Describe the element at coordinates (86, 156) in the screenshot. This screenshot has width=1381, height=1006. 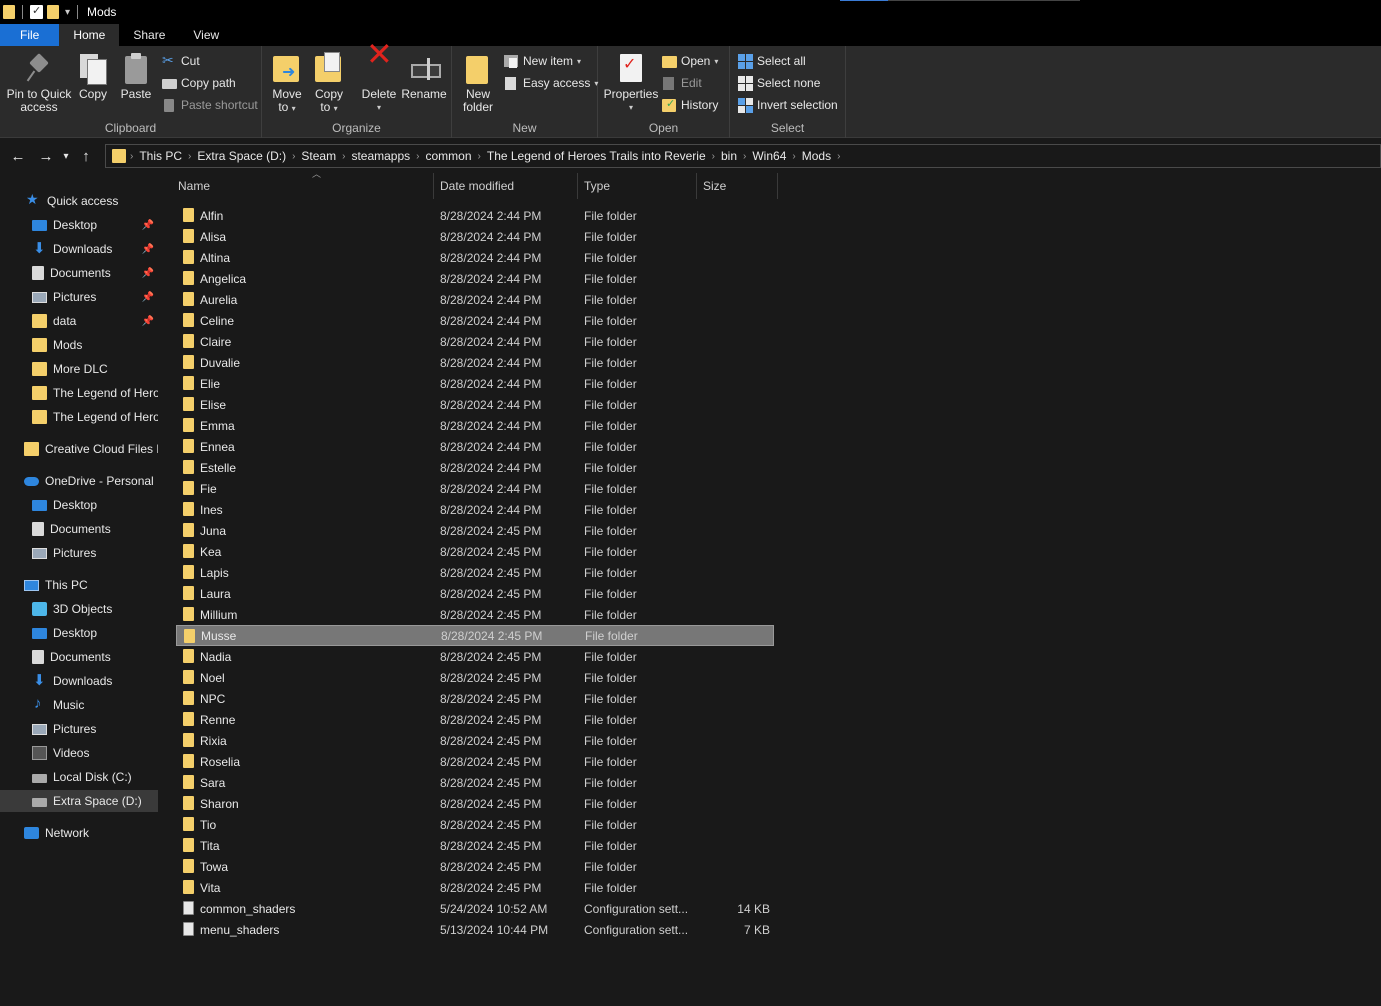
I see `up-arrow-icon: ↑` at that location.